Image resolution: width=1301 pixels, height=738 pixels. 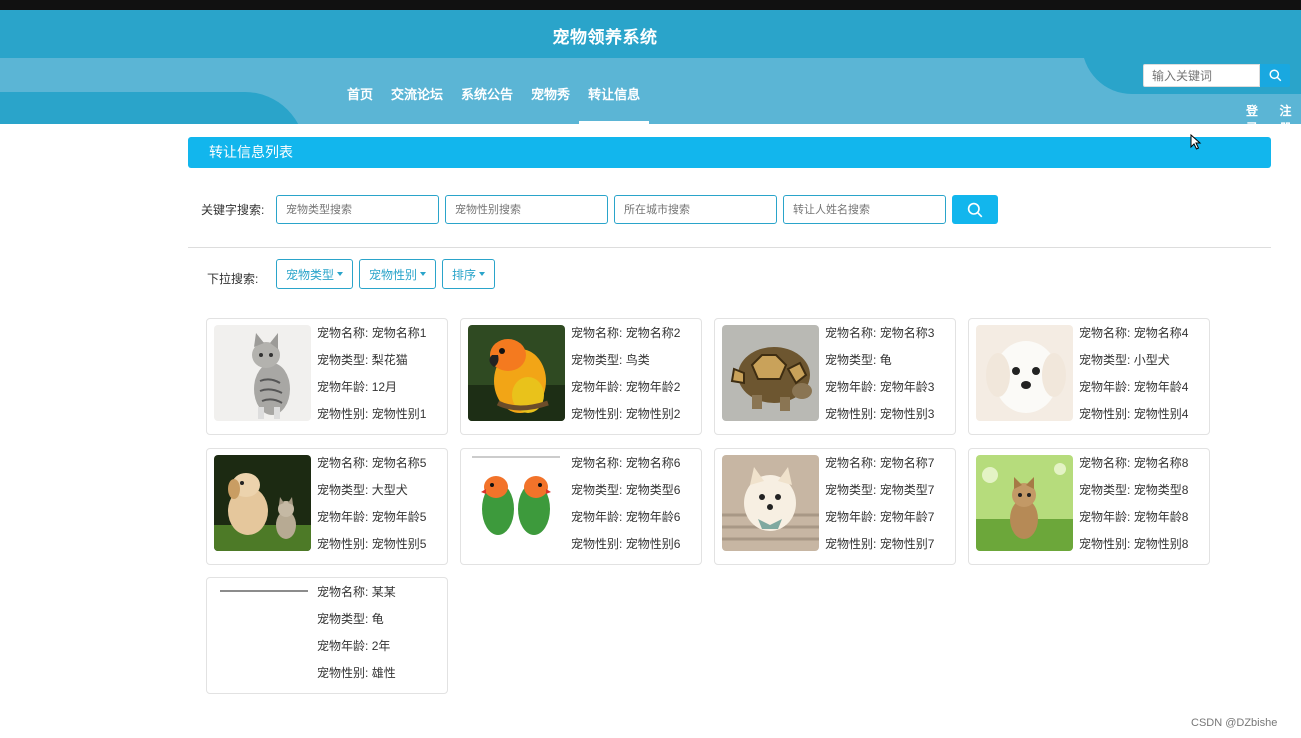 I want to click on pet-gender: 宠物性别1, so click(x=399, y=414).